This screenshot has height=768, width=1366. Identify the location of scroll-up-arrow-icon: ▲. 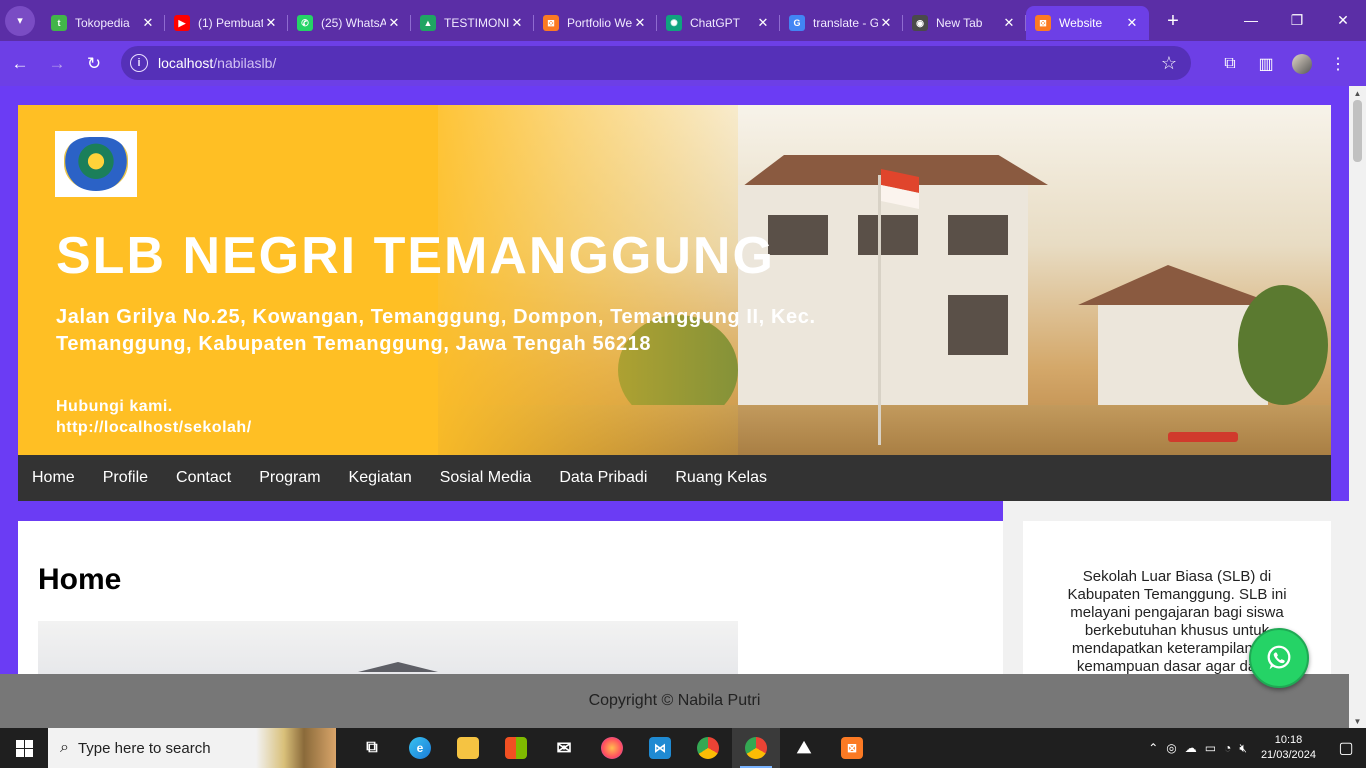
(1357, 93).